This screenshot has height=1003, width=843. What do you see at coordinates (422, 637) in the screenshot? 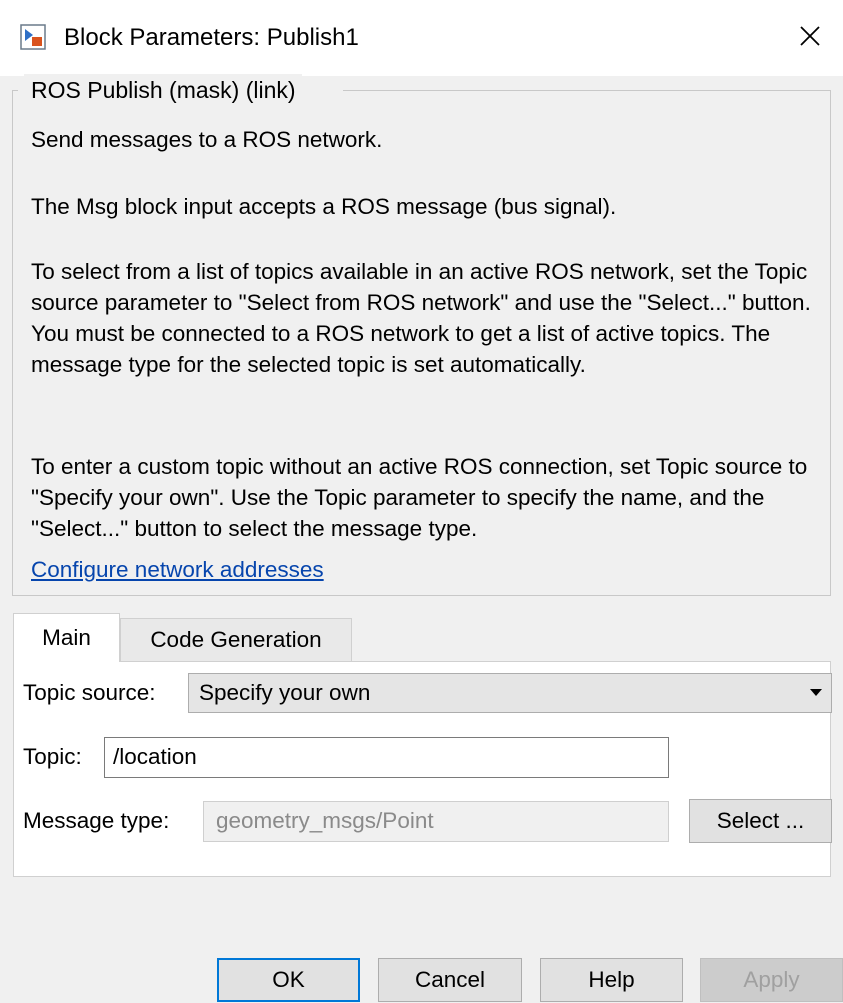
I see `tab-strip: Main Code Generation` at bounding box center [422, 637].